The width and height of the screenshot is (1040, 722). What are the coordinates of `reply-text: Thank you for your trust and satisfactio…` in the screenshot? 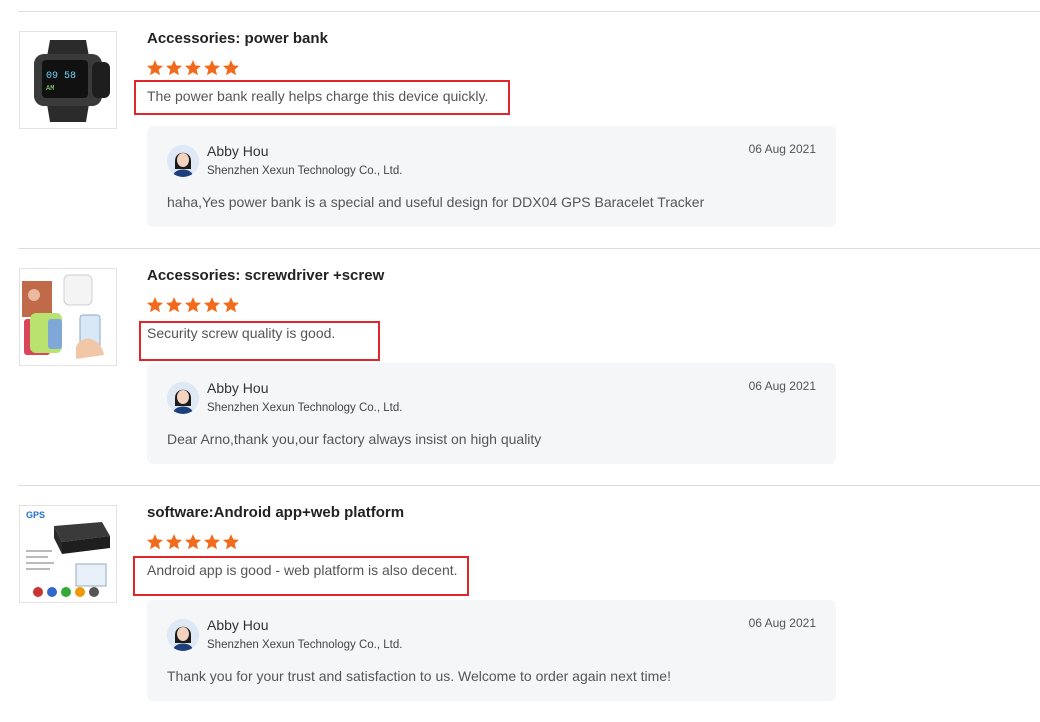 It's located at (419, 676).